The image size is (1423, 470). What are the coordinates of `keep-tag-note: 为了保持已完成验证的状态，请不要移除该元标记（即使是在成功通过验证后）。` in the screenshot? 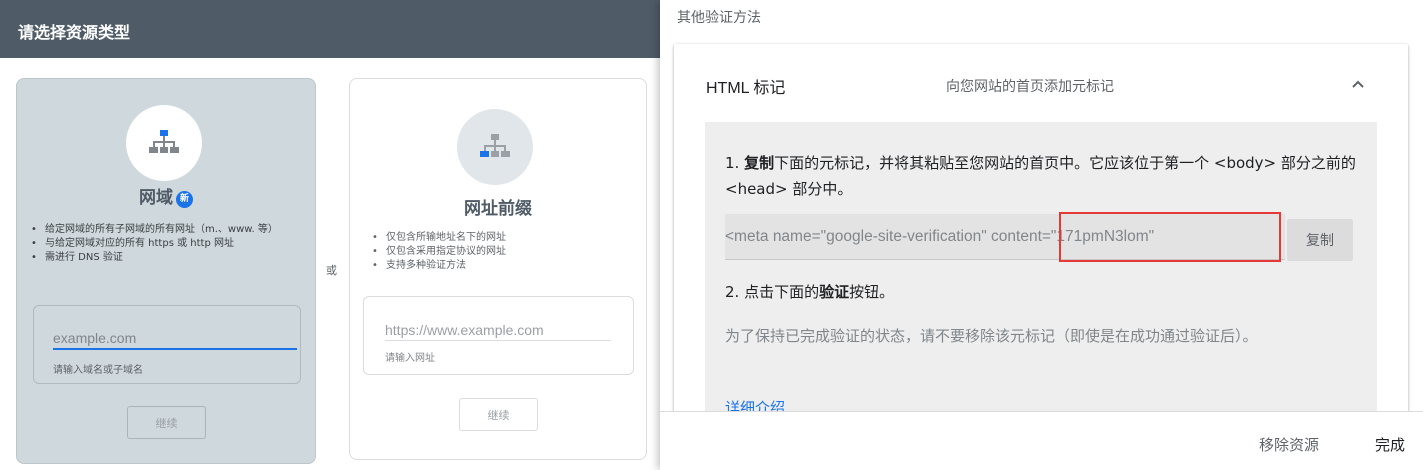 It's located at (991, 336).